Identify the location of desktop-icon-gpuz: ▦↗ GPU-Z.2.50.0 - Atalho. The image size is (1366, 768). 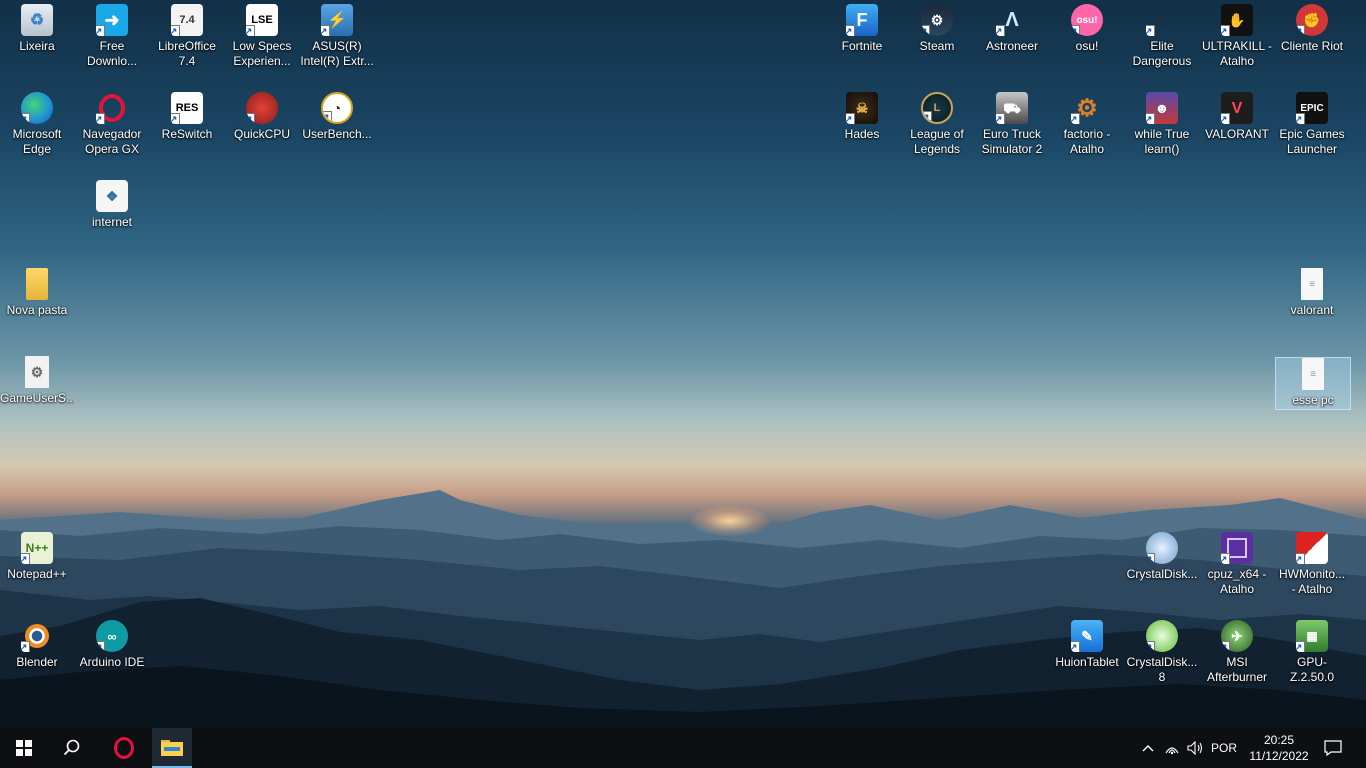
(1312, 653).